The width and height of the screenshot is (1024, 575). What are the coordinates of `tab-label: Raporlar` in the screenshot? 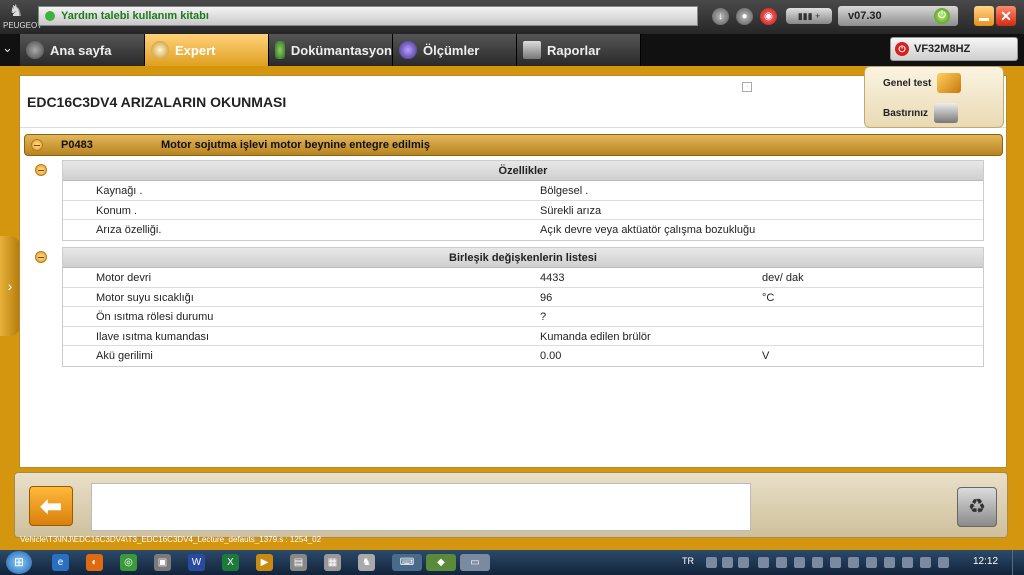 It's located at (574, 50).